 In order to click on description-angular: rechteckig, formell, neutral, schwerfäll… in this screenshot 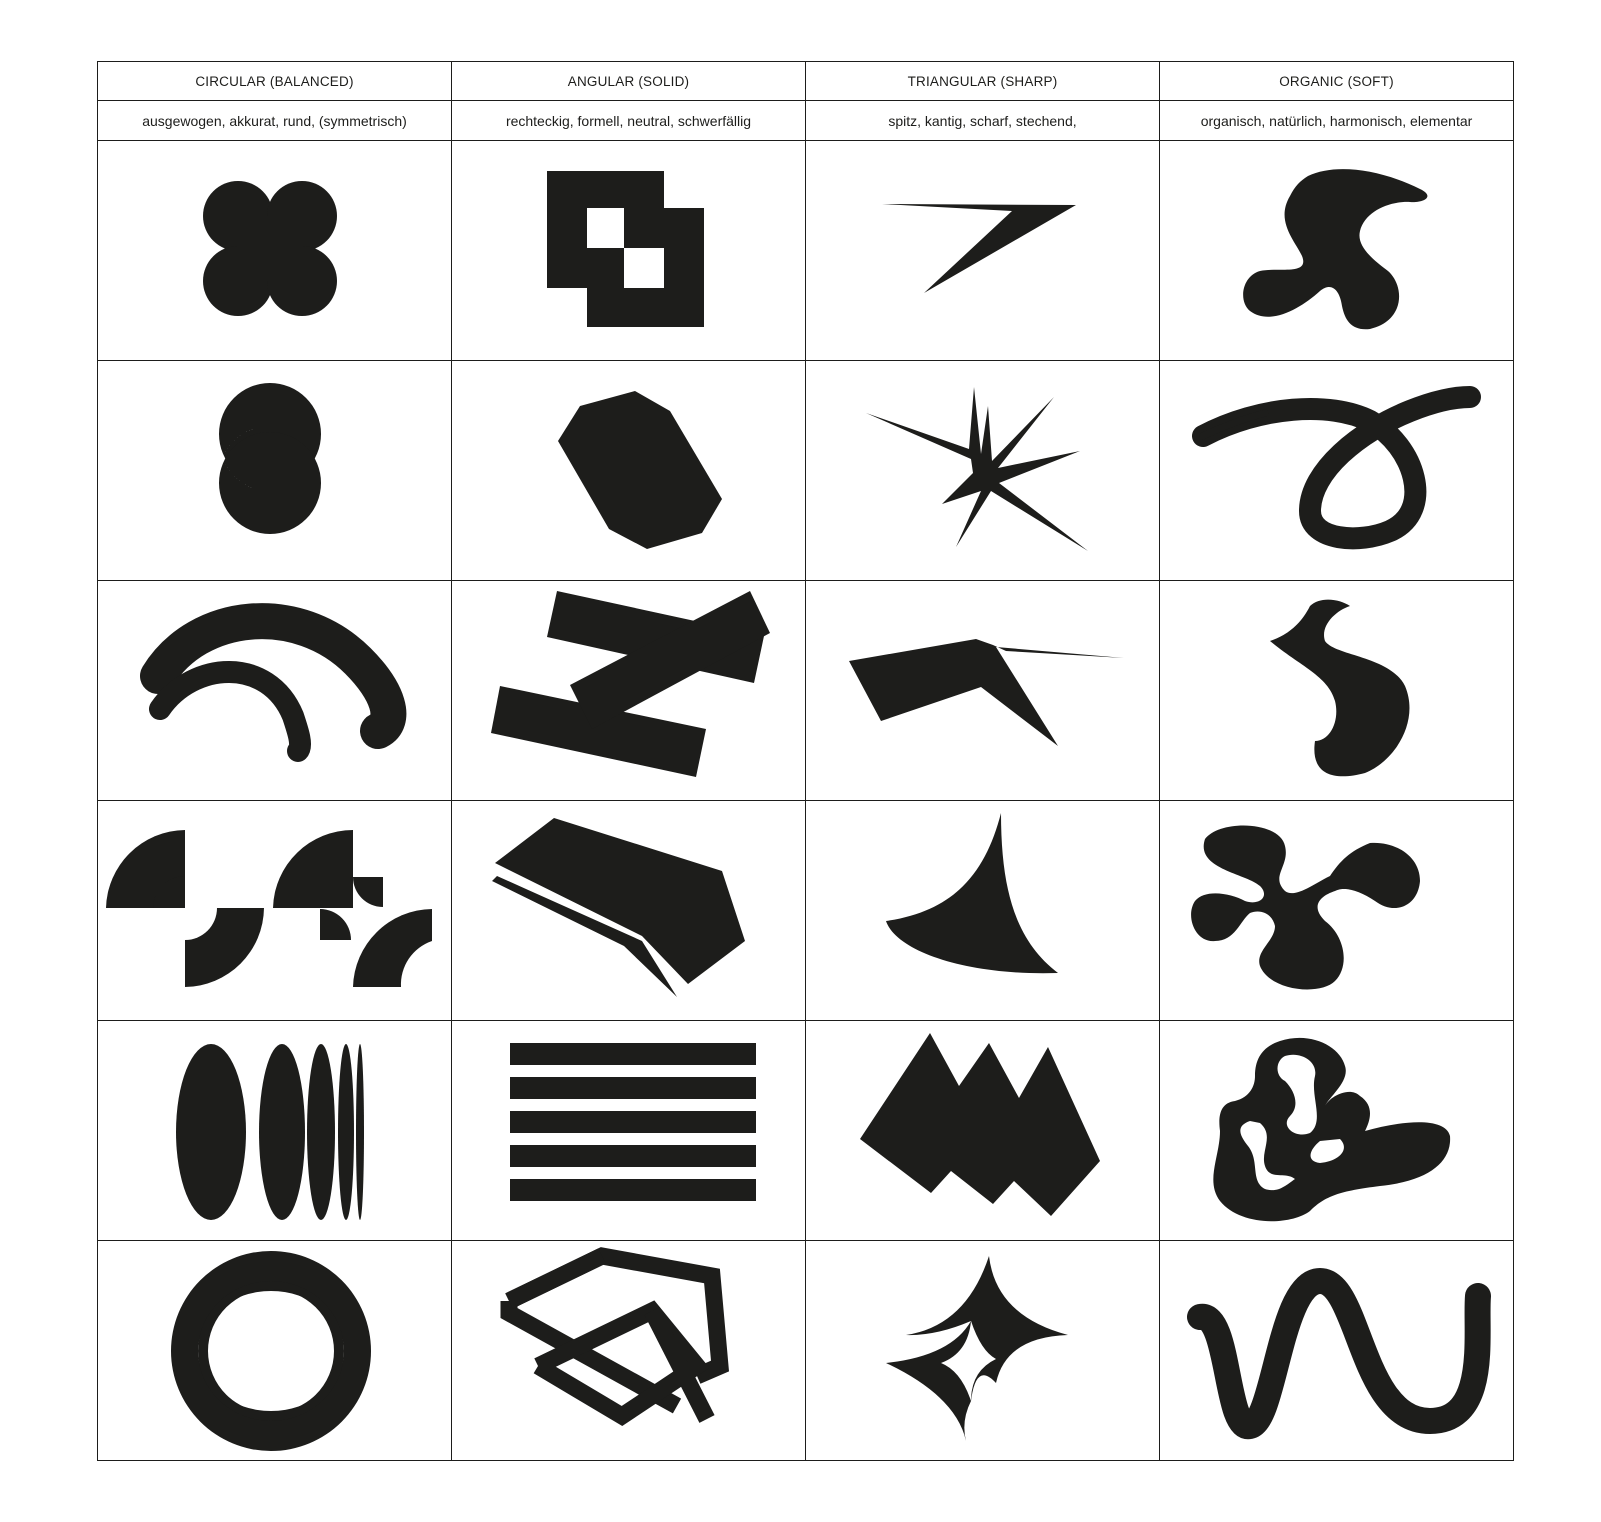, I will do `click(628, 120)`.